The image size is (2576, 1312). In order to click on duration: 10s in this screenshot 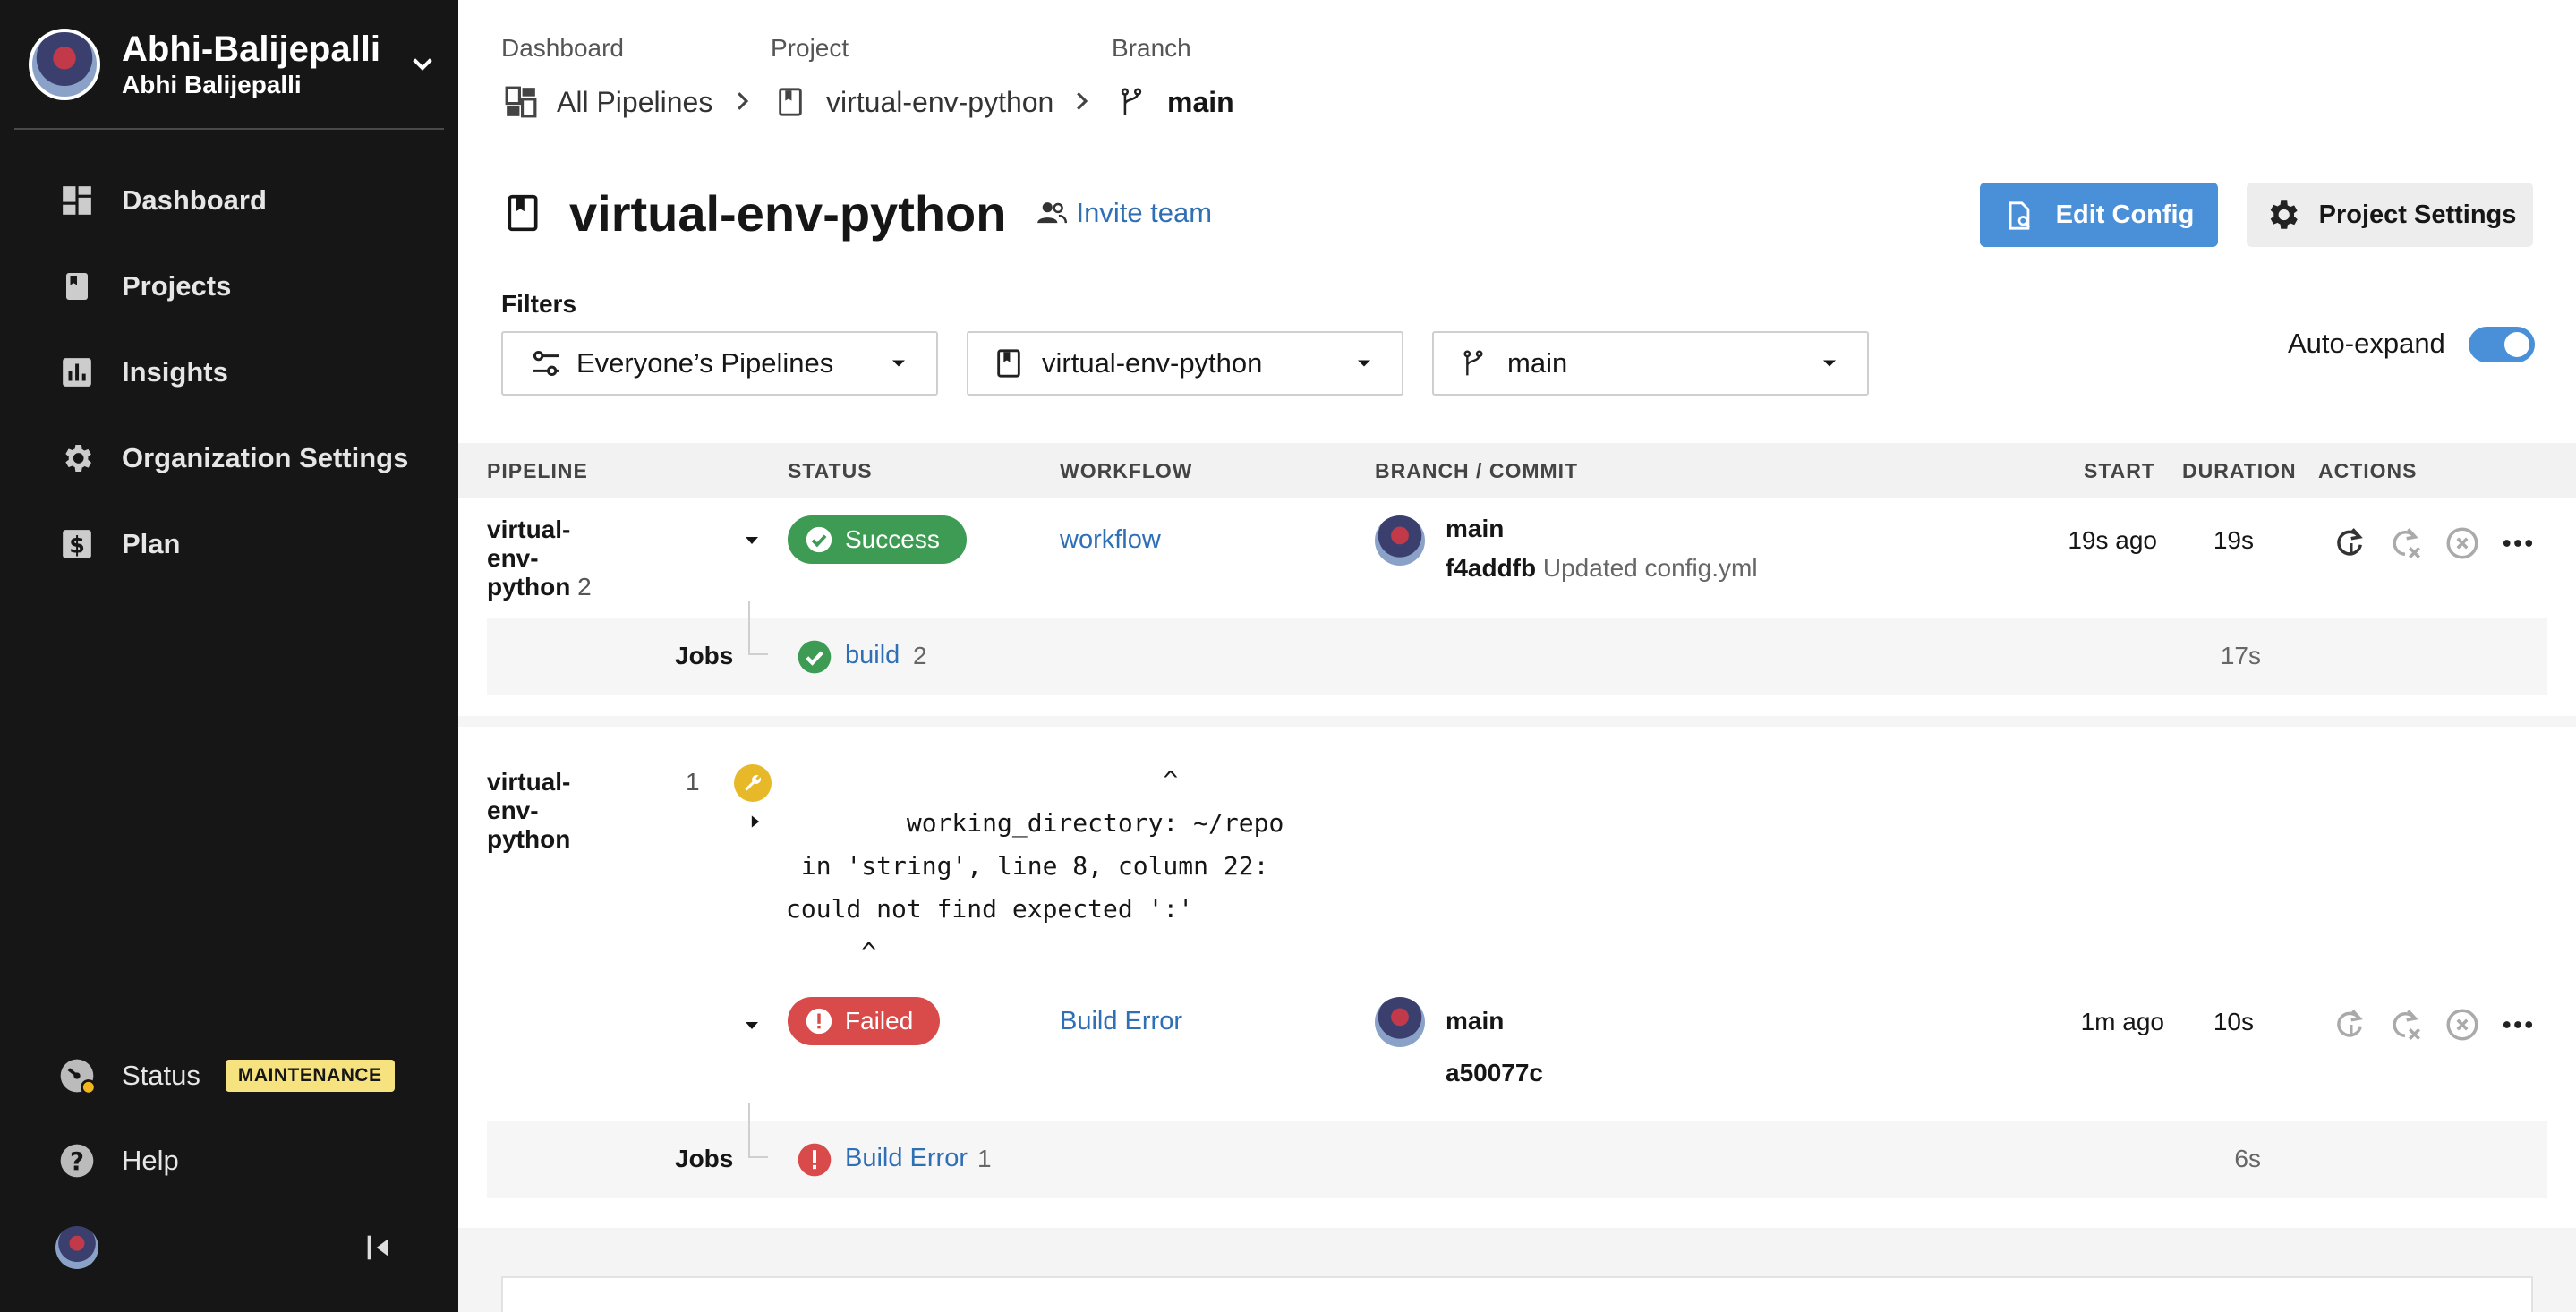, I will do `click(2233, 1021)`.